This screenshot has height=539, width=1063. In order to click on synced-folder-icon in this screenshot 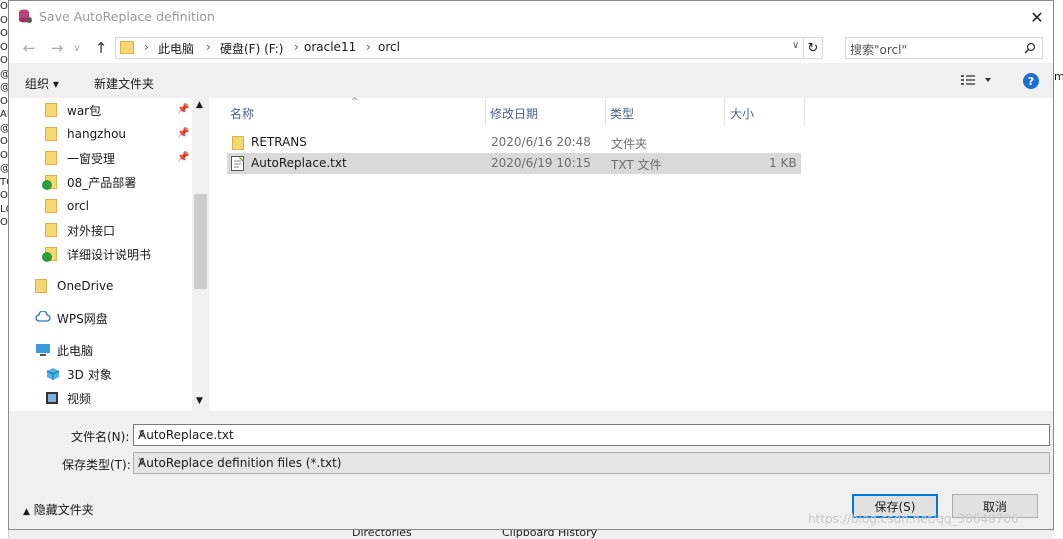, I will do `click(51, 182)`.